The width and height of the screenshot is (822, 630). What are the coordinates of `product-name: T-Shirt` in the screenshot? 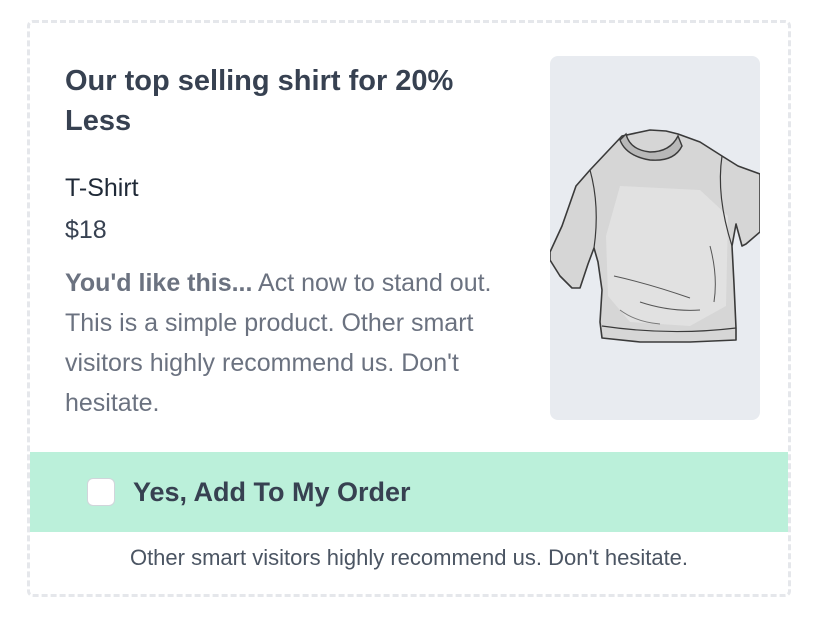 It's located at (102, 188).